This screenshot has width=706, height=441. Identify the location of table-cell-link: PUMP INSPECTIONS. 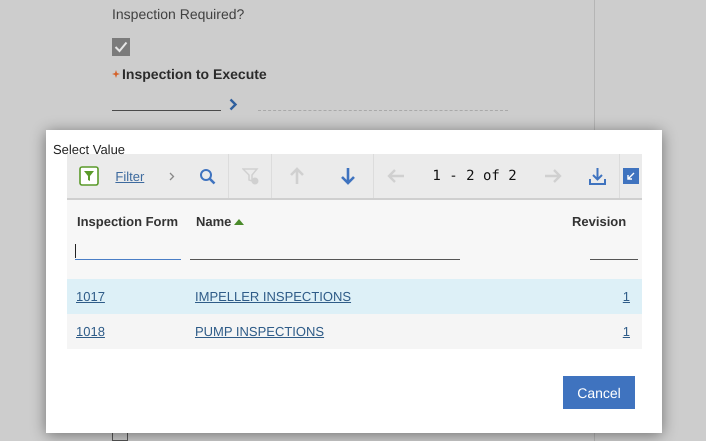
(374, 331).